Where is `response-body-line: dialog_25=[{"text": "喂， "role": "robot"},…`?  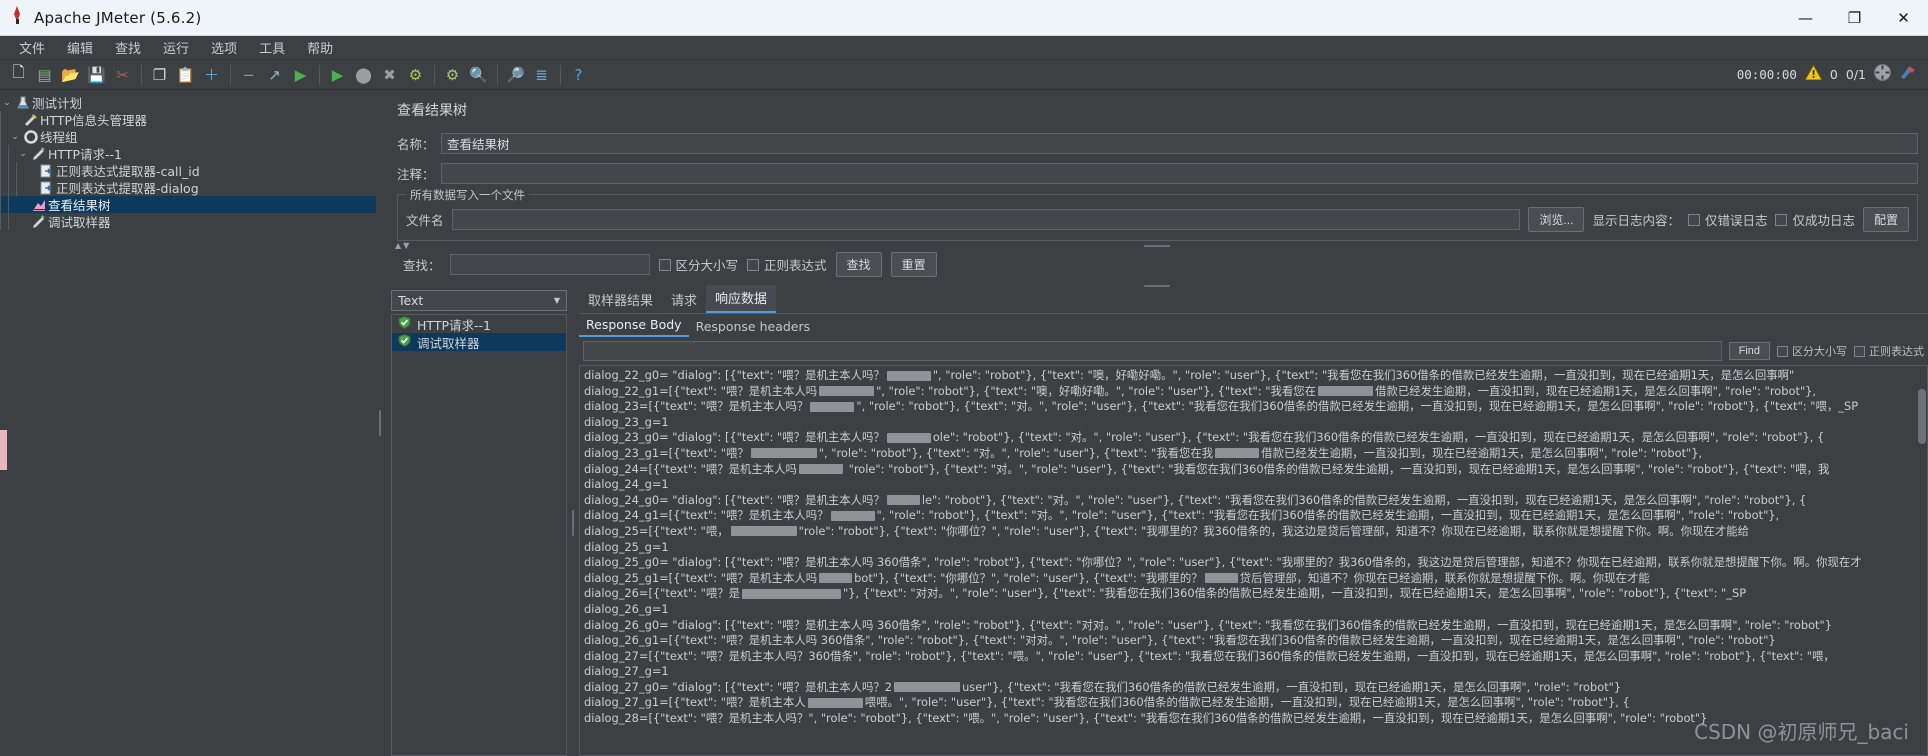 response-body-line: dialog_25=[{"text": "喂， "role": "robot"},… is located at coordinates (1166, 530).